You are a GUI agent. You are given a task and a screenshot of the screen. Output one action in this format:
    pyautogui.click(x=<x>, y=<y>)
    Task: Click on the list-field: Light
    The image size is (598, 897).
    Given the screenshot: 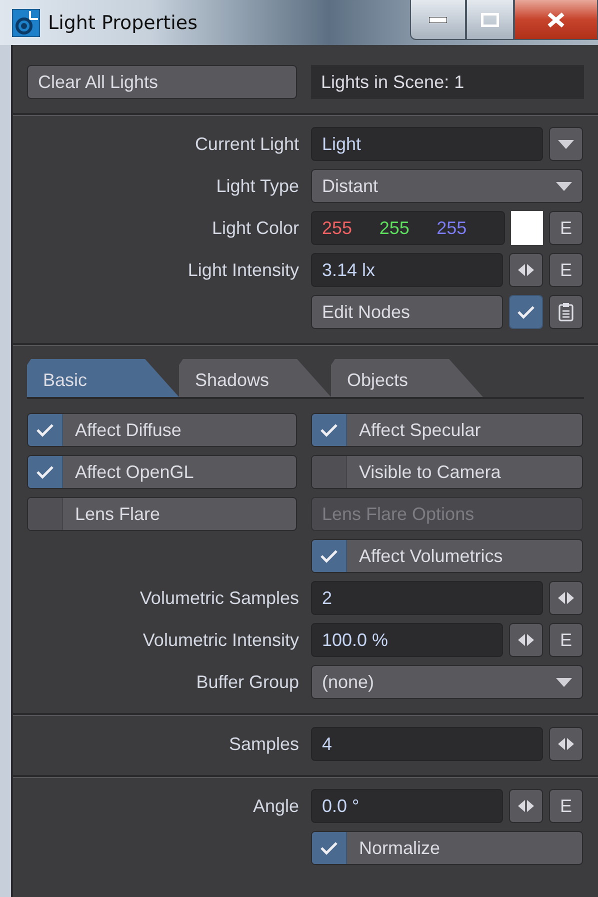 What is the action you would take?
    pyautogui.click(x=427, y=144)
    